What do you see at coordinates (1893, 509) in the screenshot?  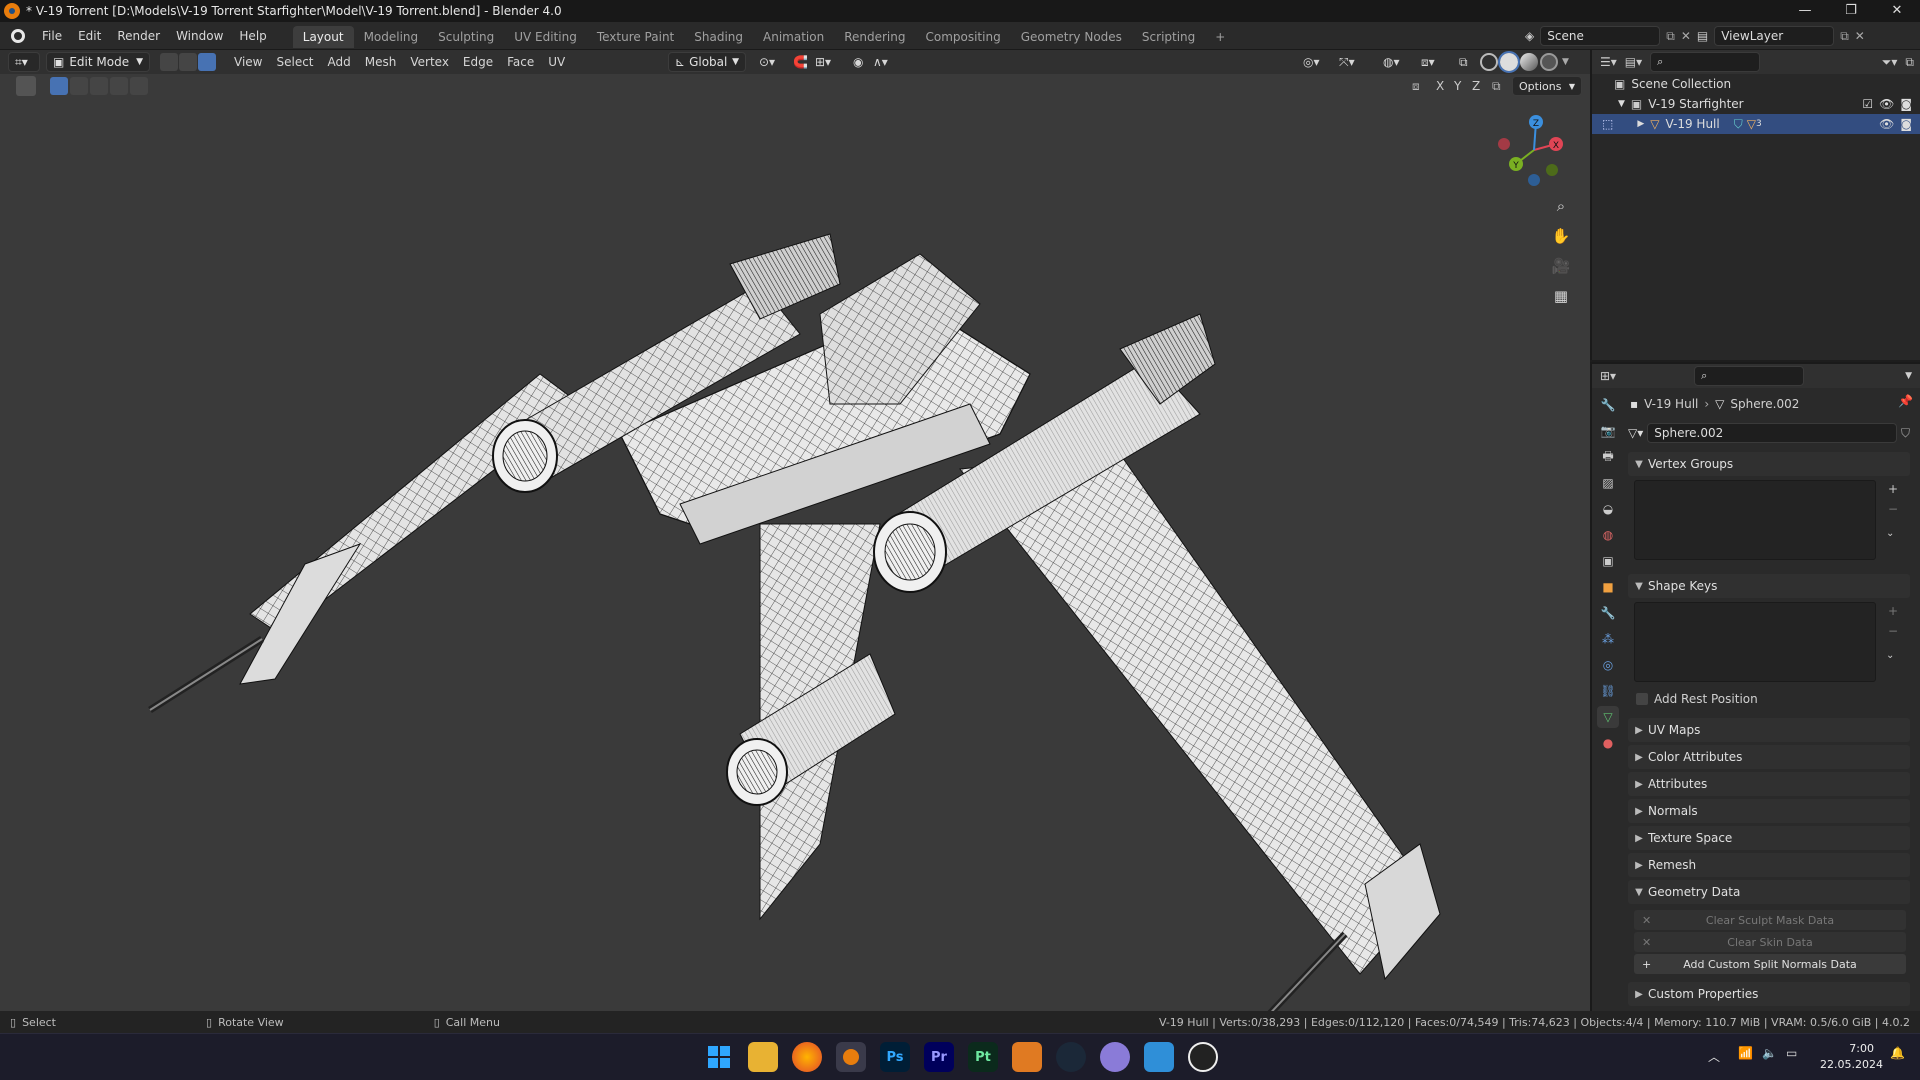 I see `remove-vertex-group-icon: −` at bounding box center [1893, 509].